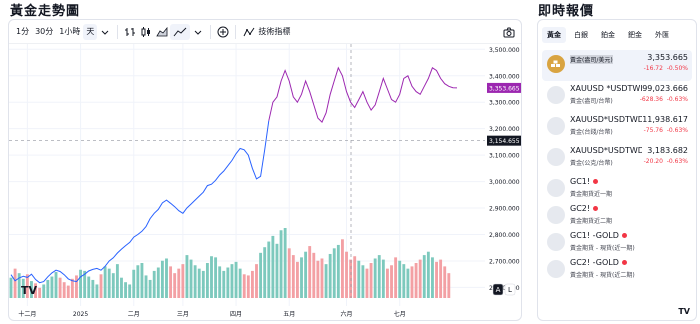  I want to click on quote-sub: 黃金(盎司/台幣), so click(591, 101).